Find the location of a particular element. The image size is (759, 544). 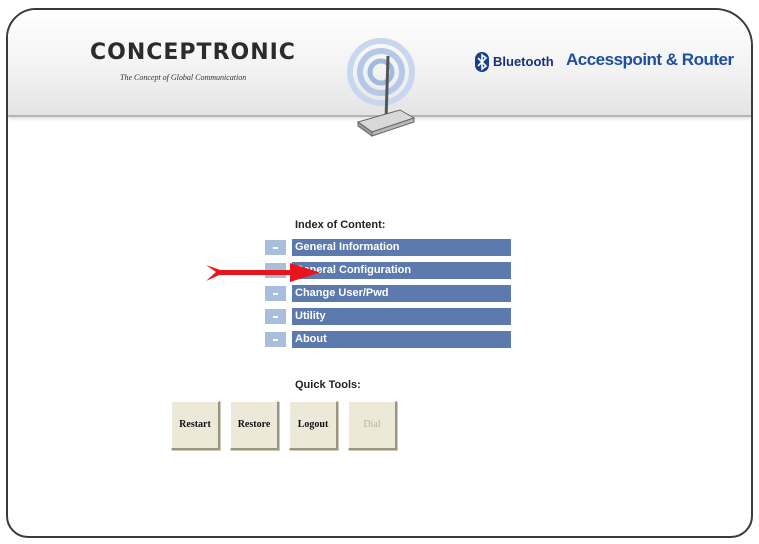

red-arrow-annotation is located at coordinates (263, 272).